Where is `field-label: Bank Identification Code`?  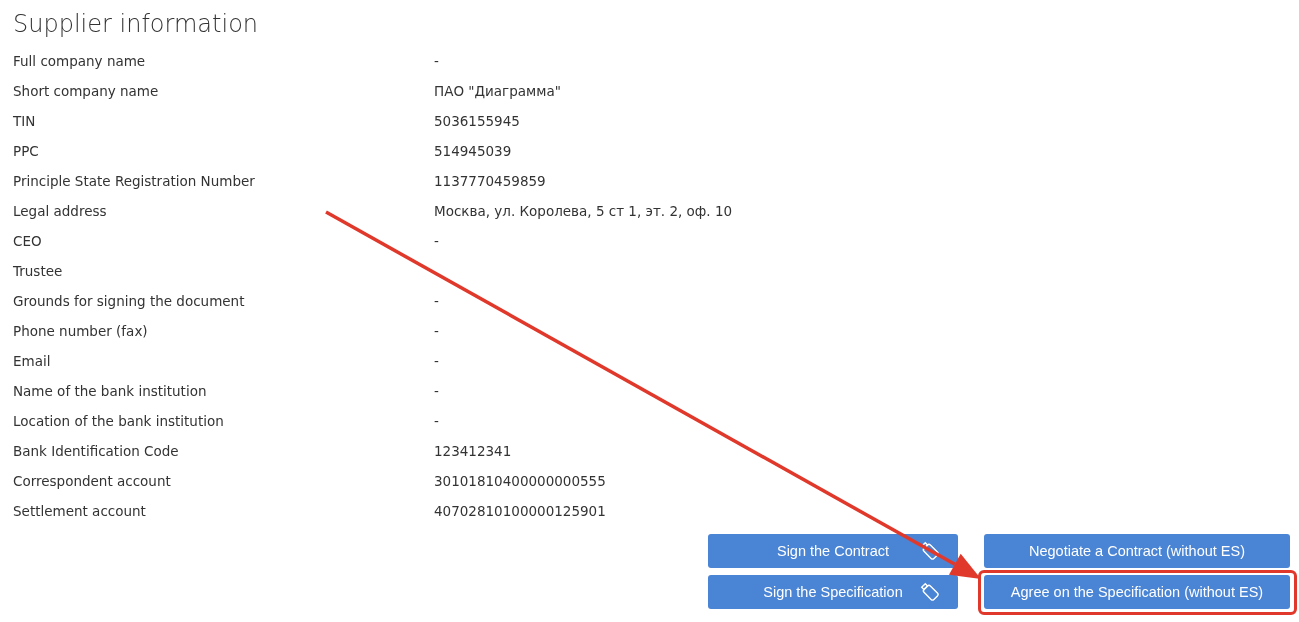 field-label: Bank Identification Code is located at coordinates (96, 451).